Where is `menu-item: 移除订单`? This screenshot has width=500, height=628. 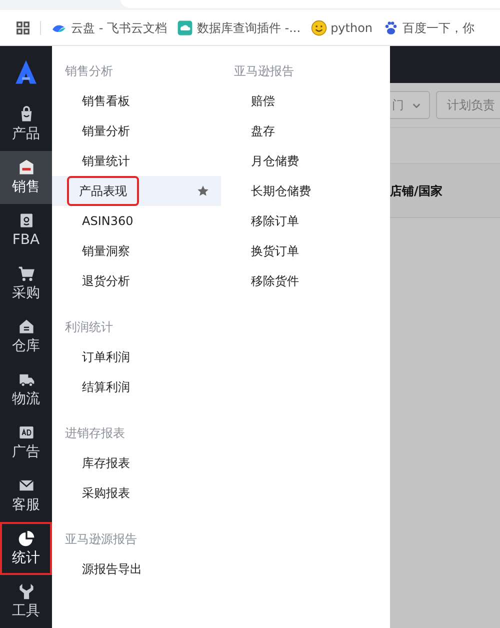
menu-item: 移除订单 is located at coordinates (305, 221).